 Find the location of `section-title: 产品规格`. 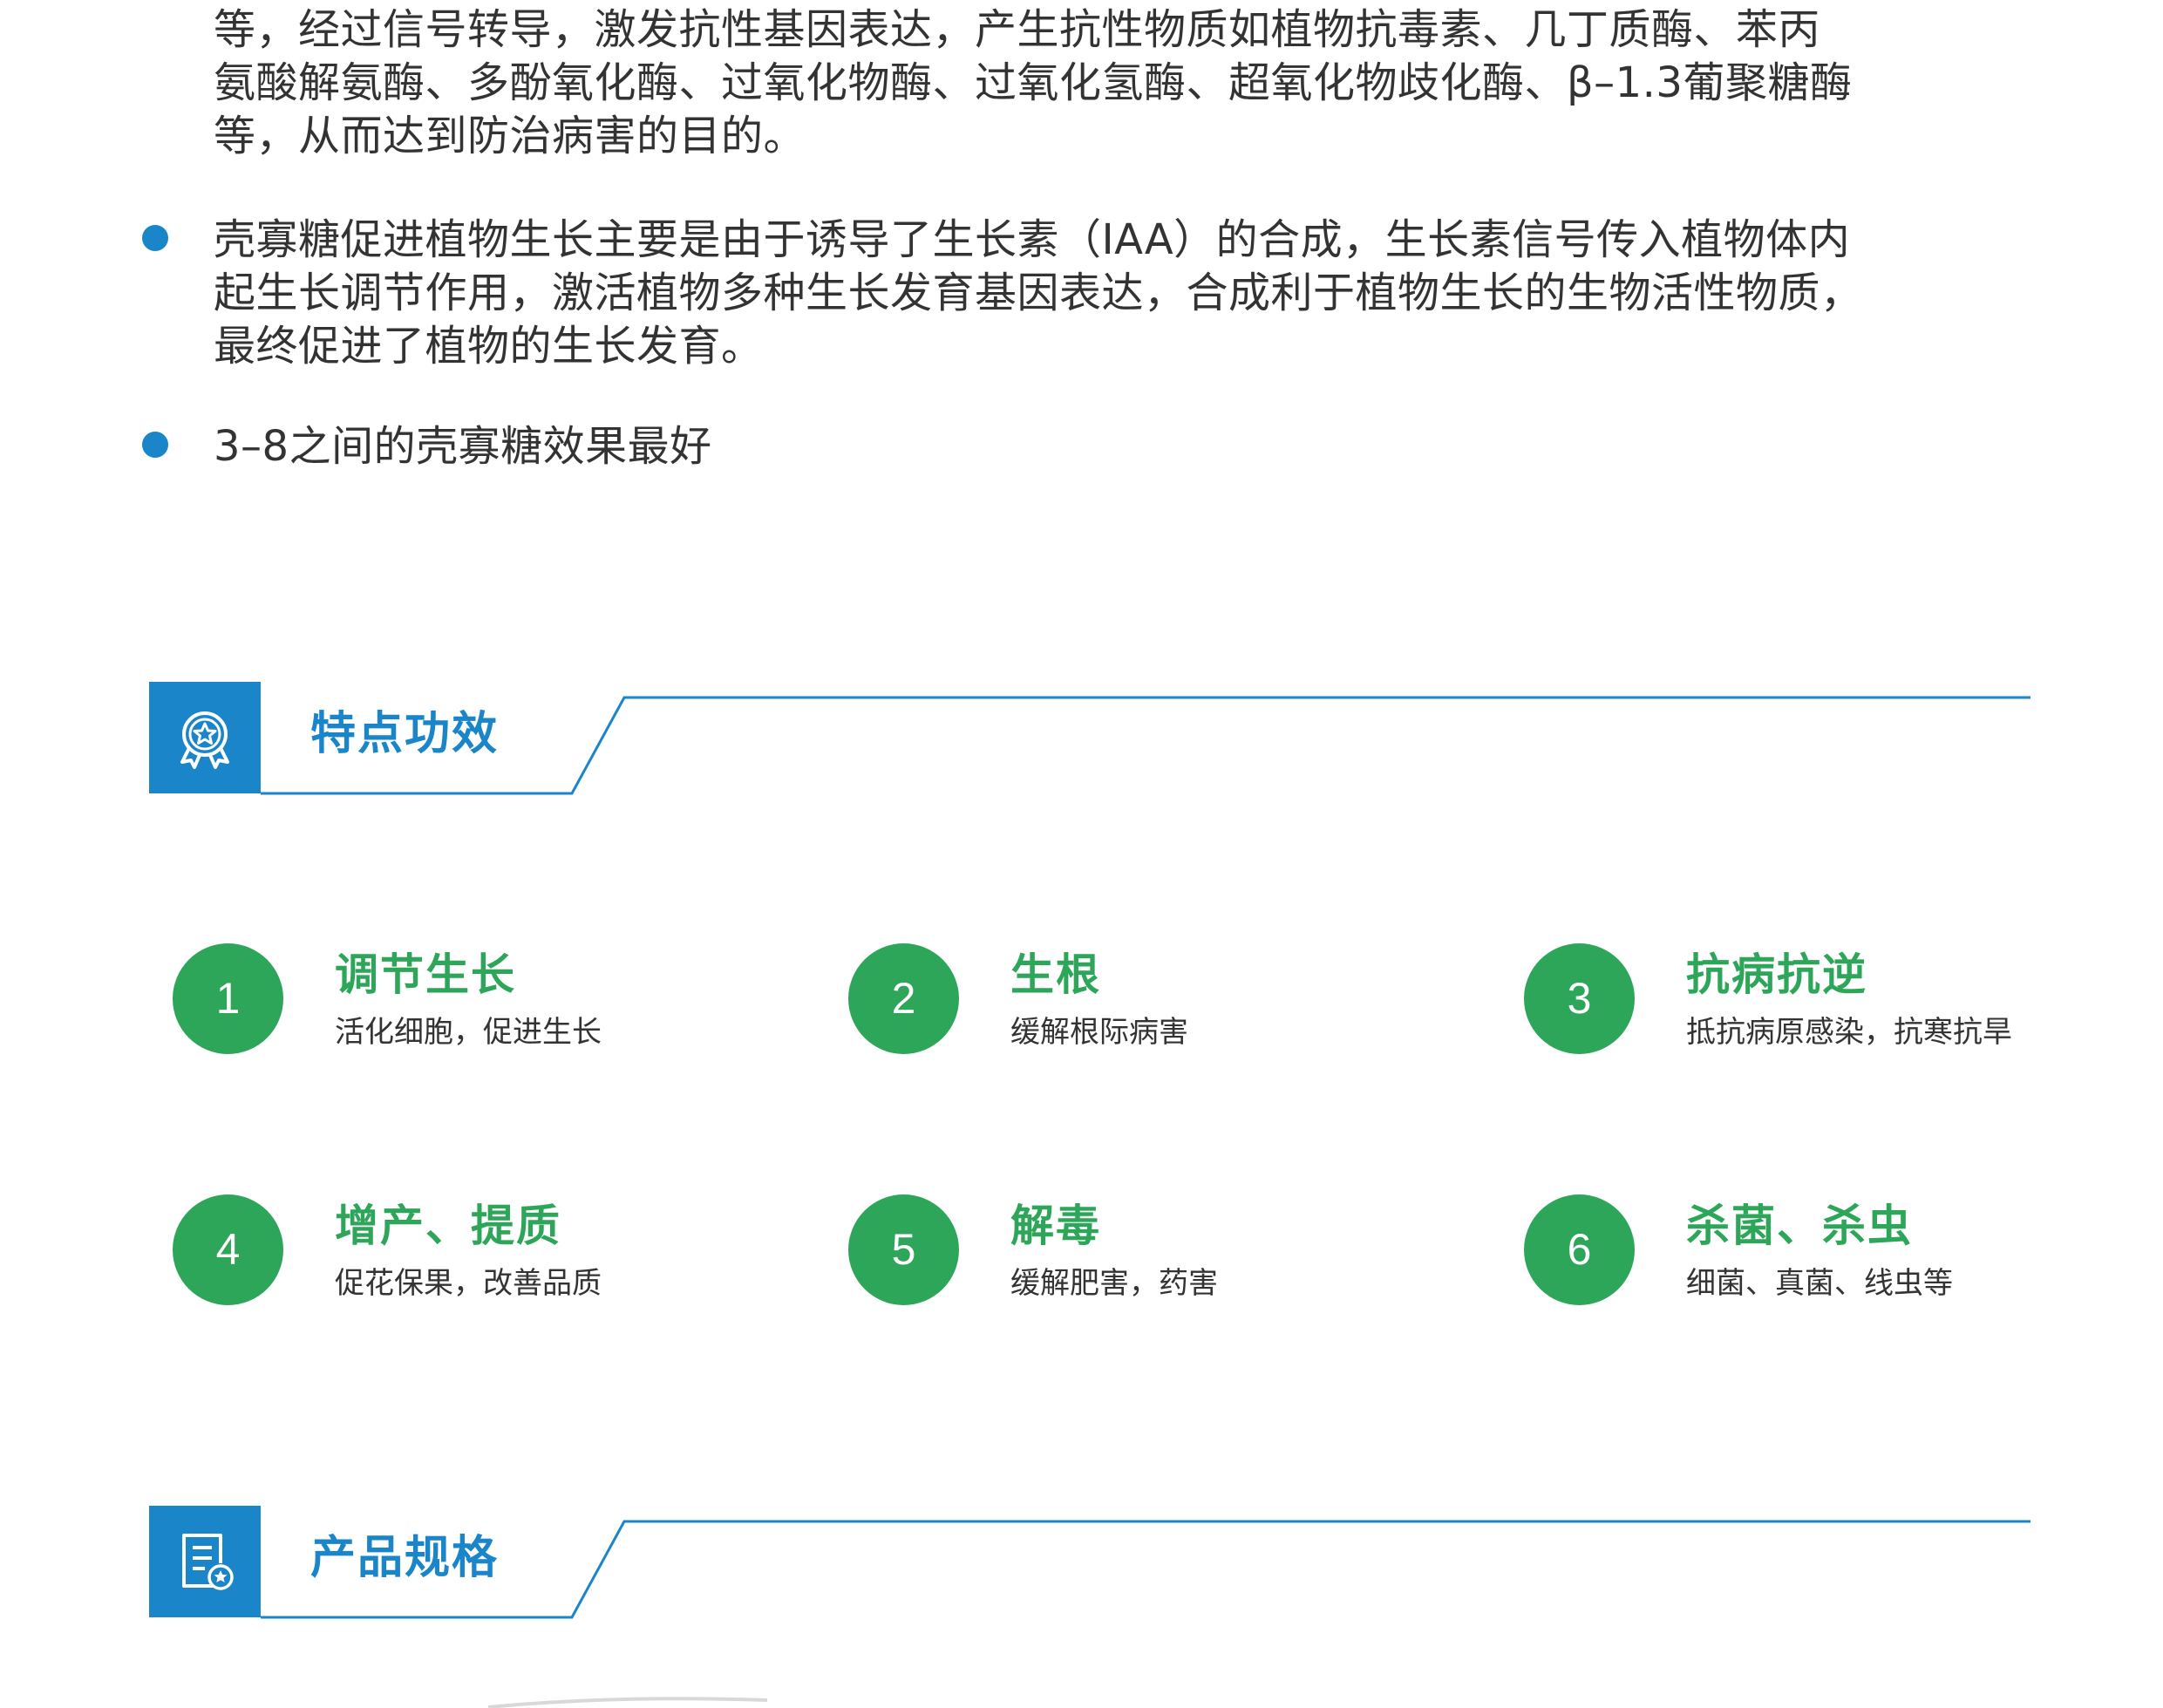

section-title: 产品规格 is located at coordinates (405, 1558).